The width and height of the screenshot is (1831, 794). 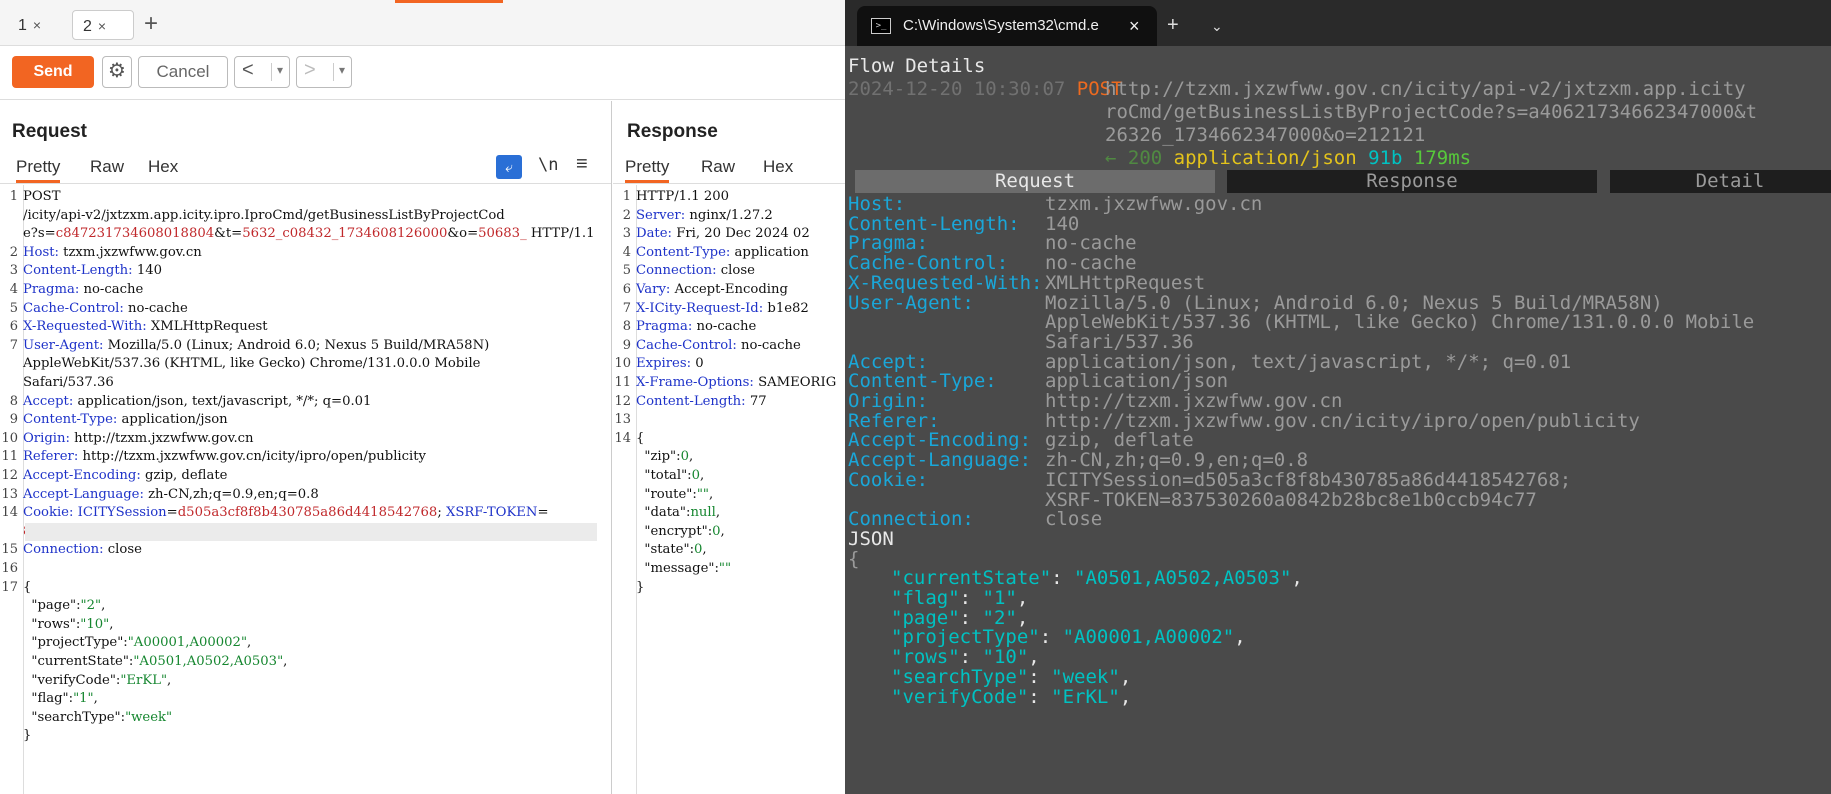 I want to click on line-number: 7, so click(x=13, y=345).